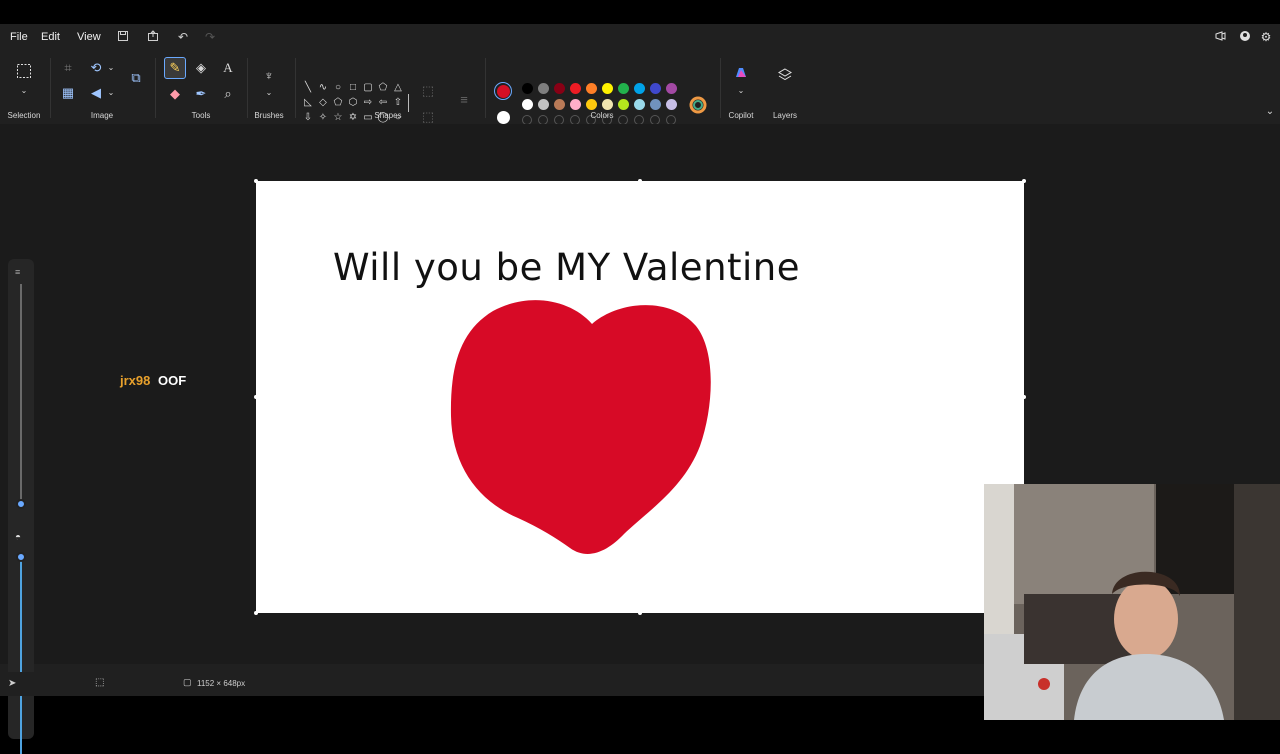  What do you see at coordinates (1266, 37) in the screenshot?
I see `settings-icon: ⚙` at bounding box center [1266, 37].